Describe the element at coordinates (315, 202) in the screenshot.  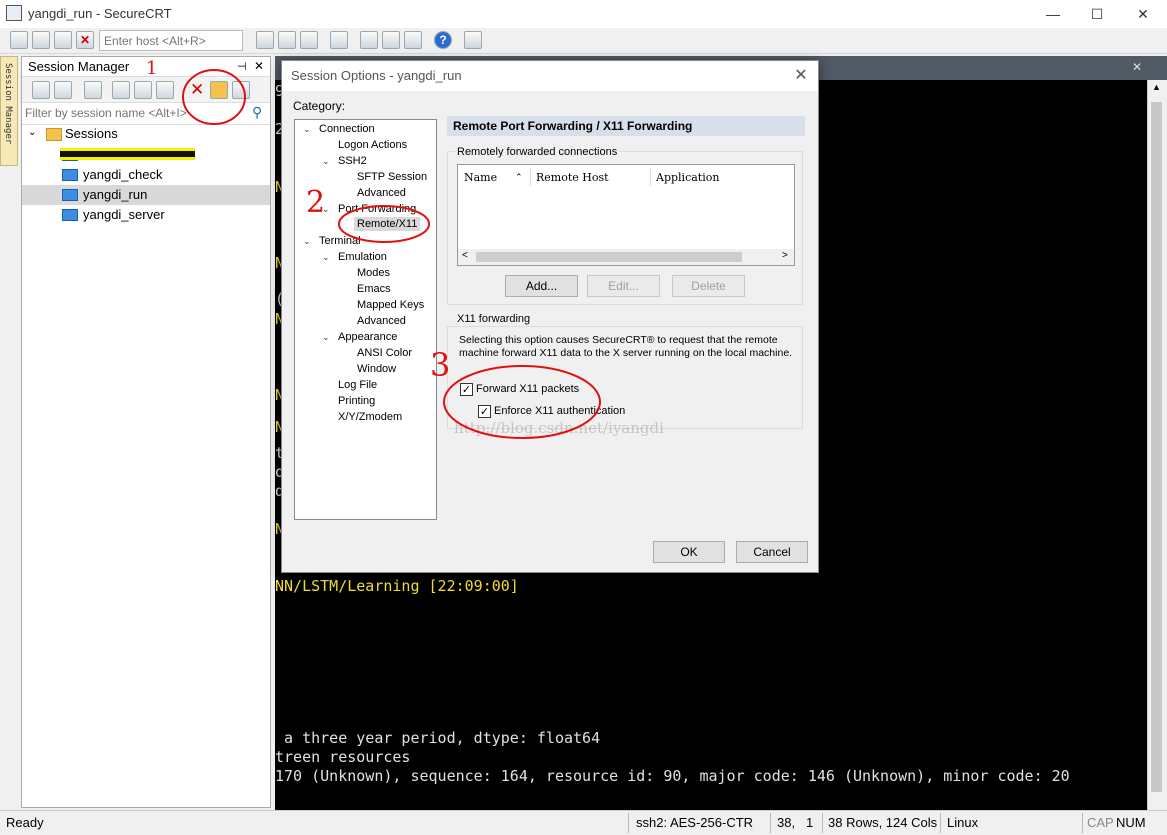
I see `annotation-number-2: 2` at that location.